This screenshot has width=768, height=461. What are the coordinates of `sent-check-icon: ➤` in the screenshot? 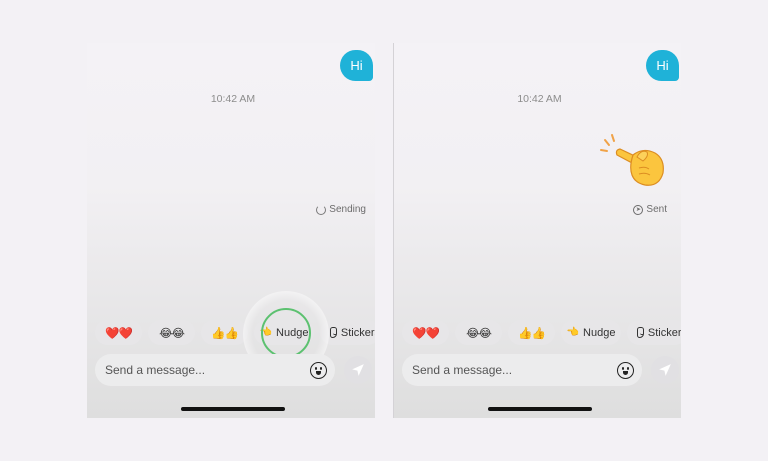 It's located at (638, 209).